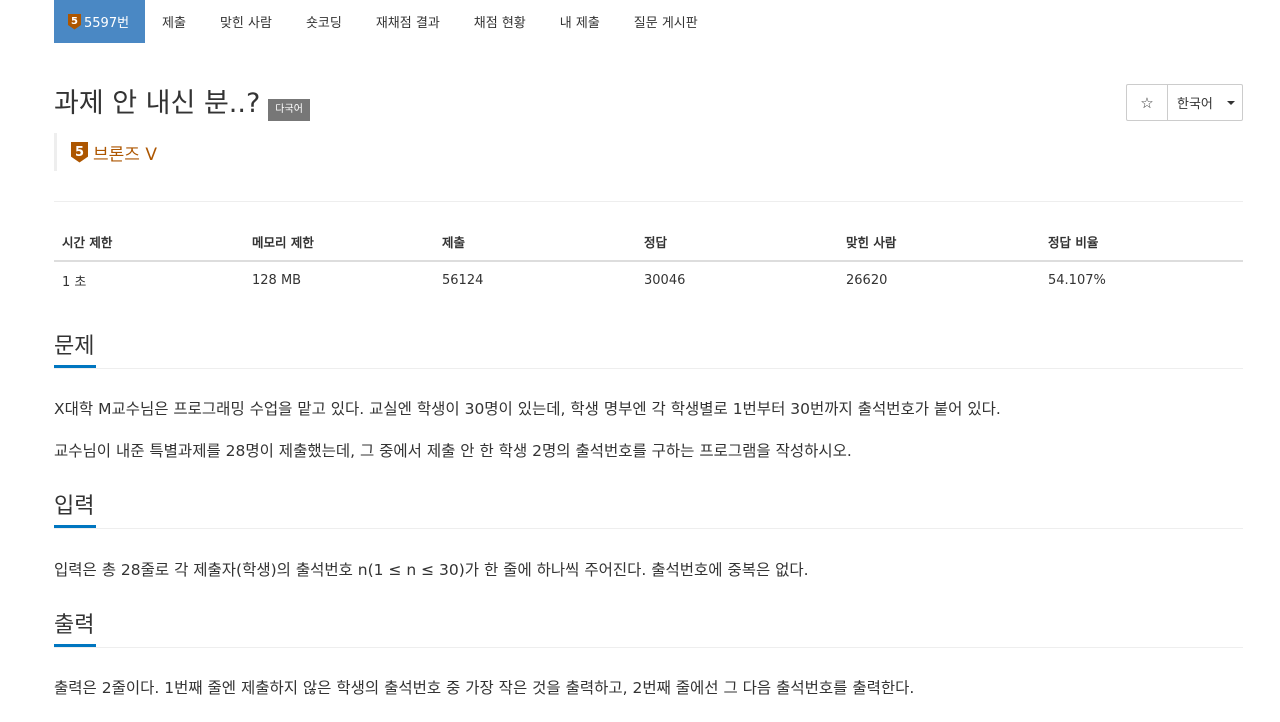 The image size is (1280, 722). Describe the element at coordinates (87, 242) in the screenshot. I see `header-time-limit: 시간 제한` at that location.